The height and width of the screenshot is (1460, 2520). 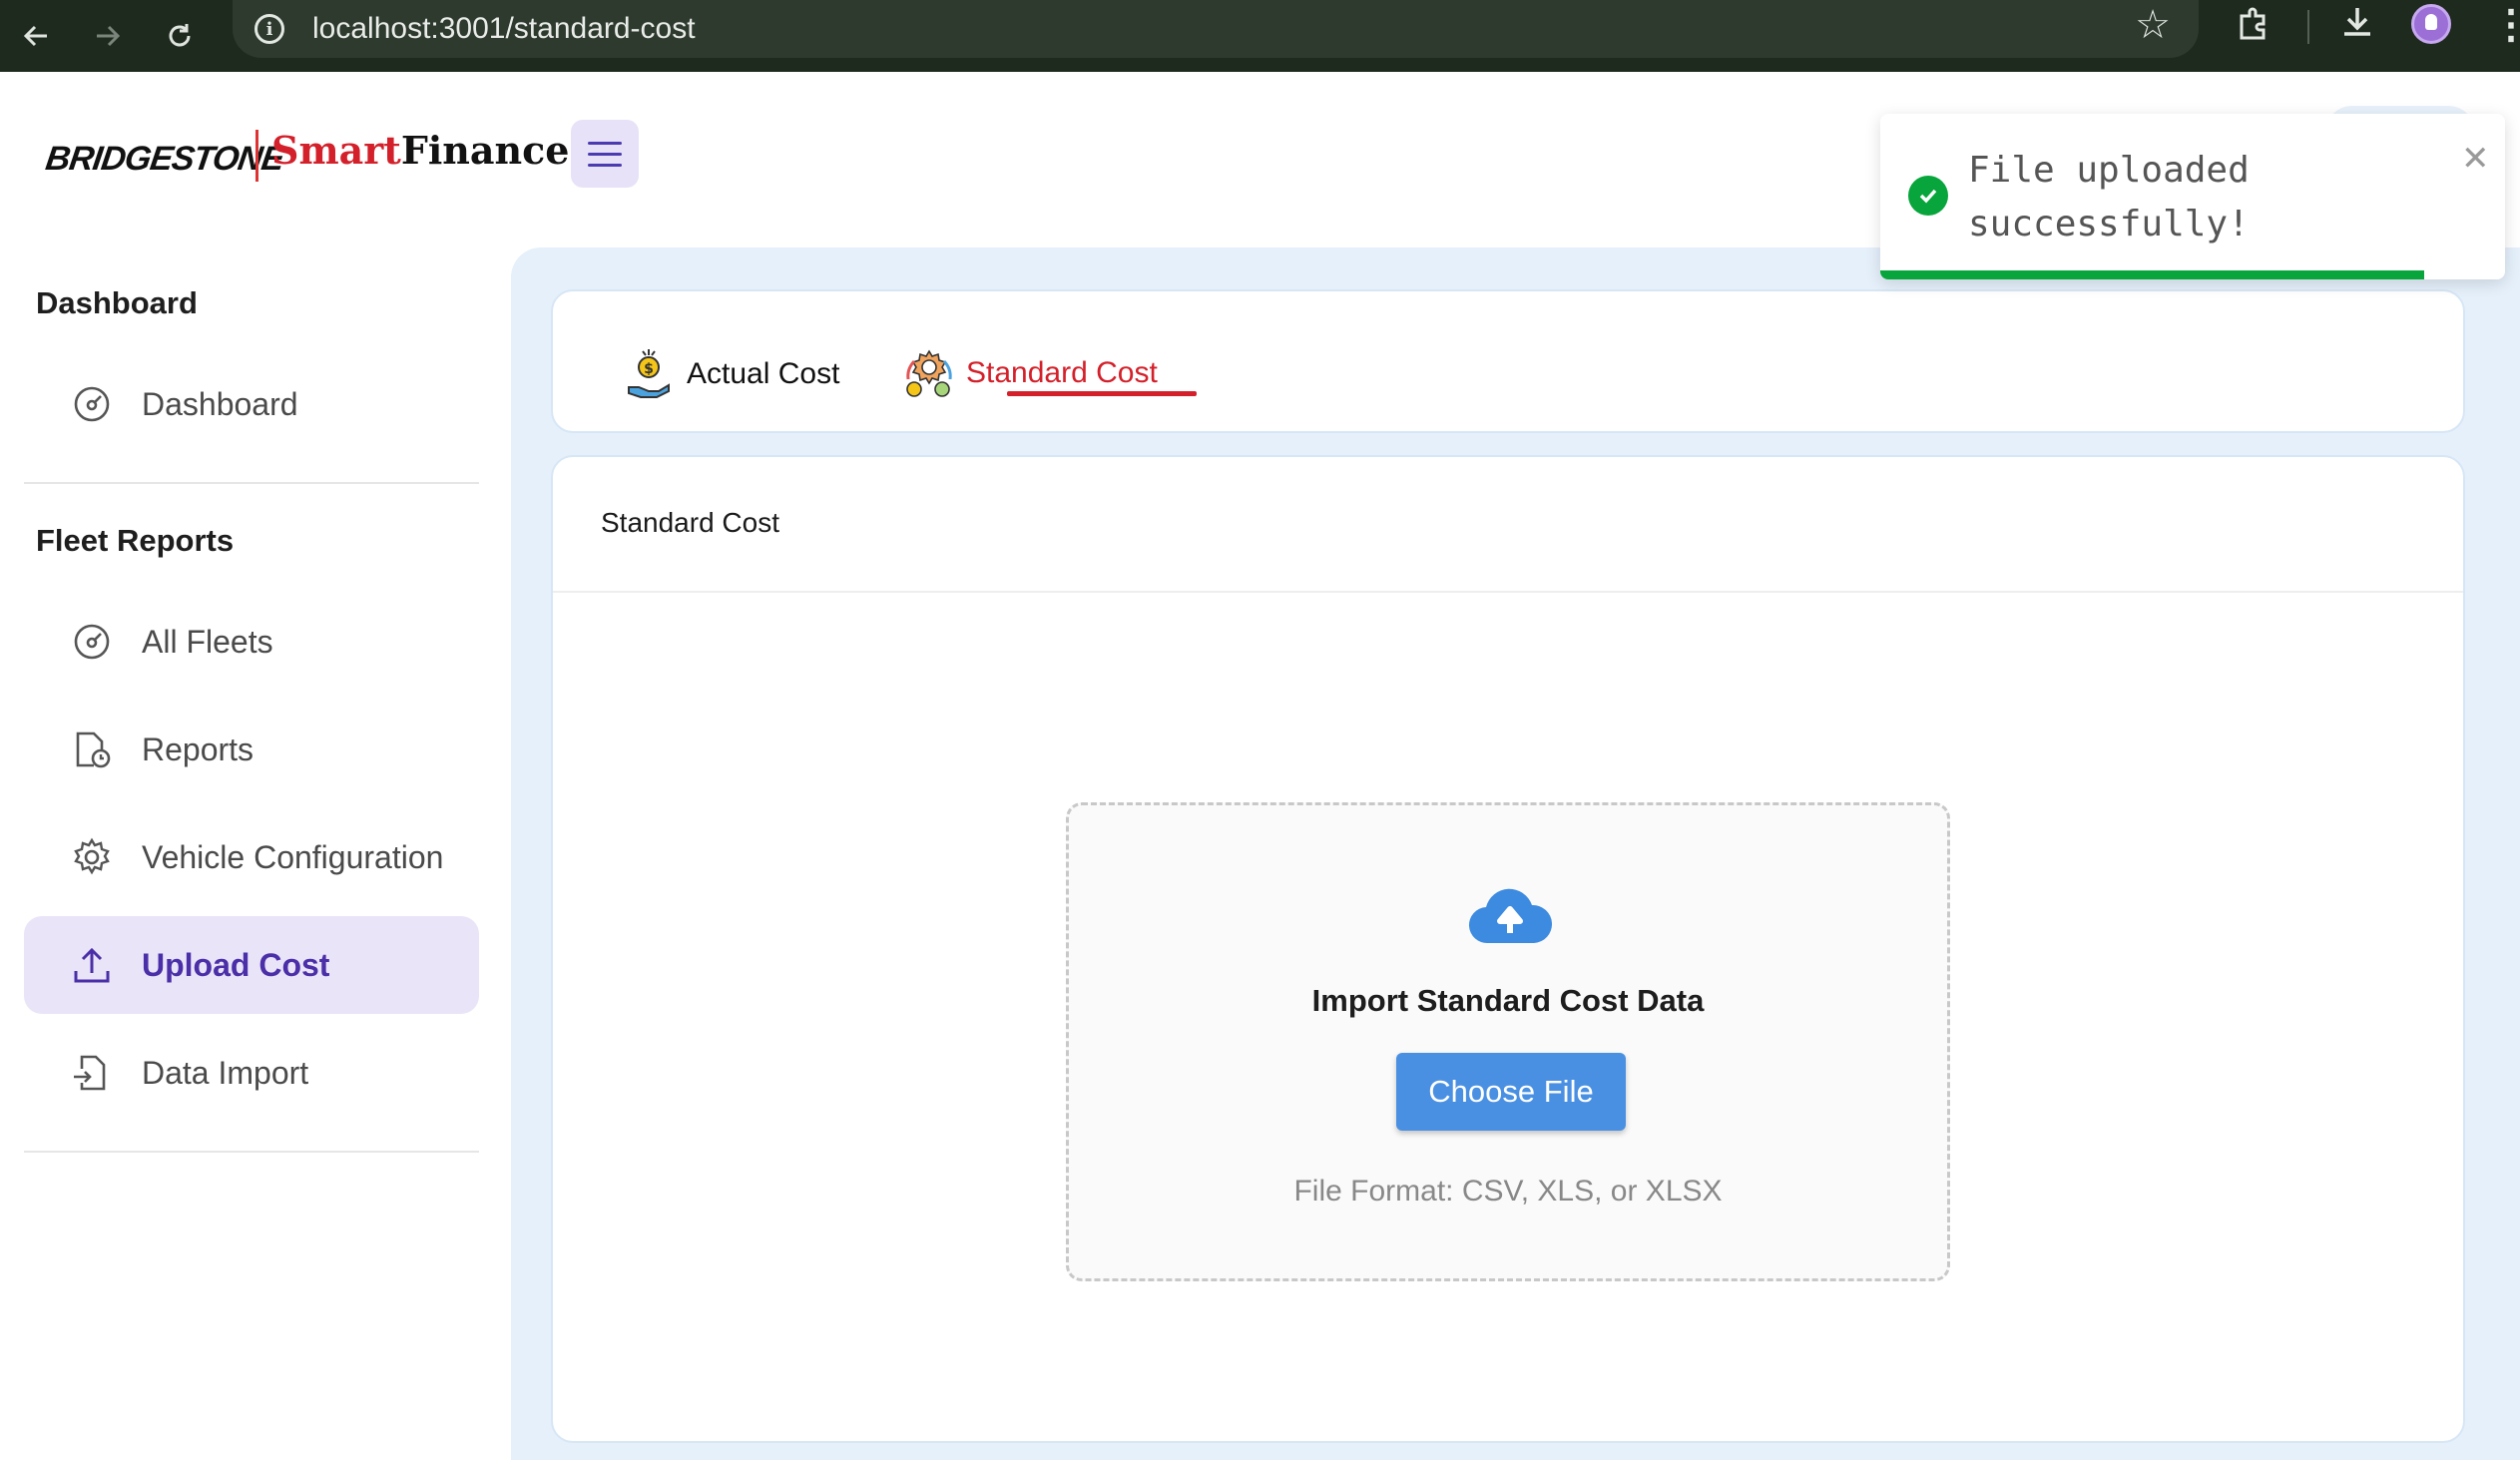 What do you see at coordinates (1508, 361) in the screenshot?
I see `cost-tabs: $ Actual Cost Standard Cost` at bounding box center [1508, 361].